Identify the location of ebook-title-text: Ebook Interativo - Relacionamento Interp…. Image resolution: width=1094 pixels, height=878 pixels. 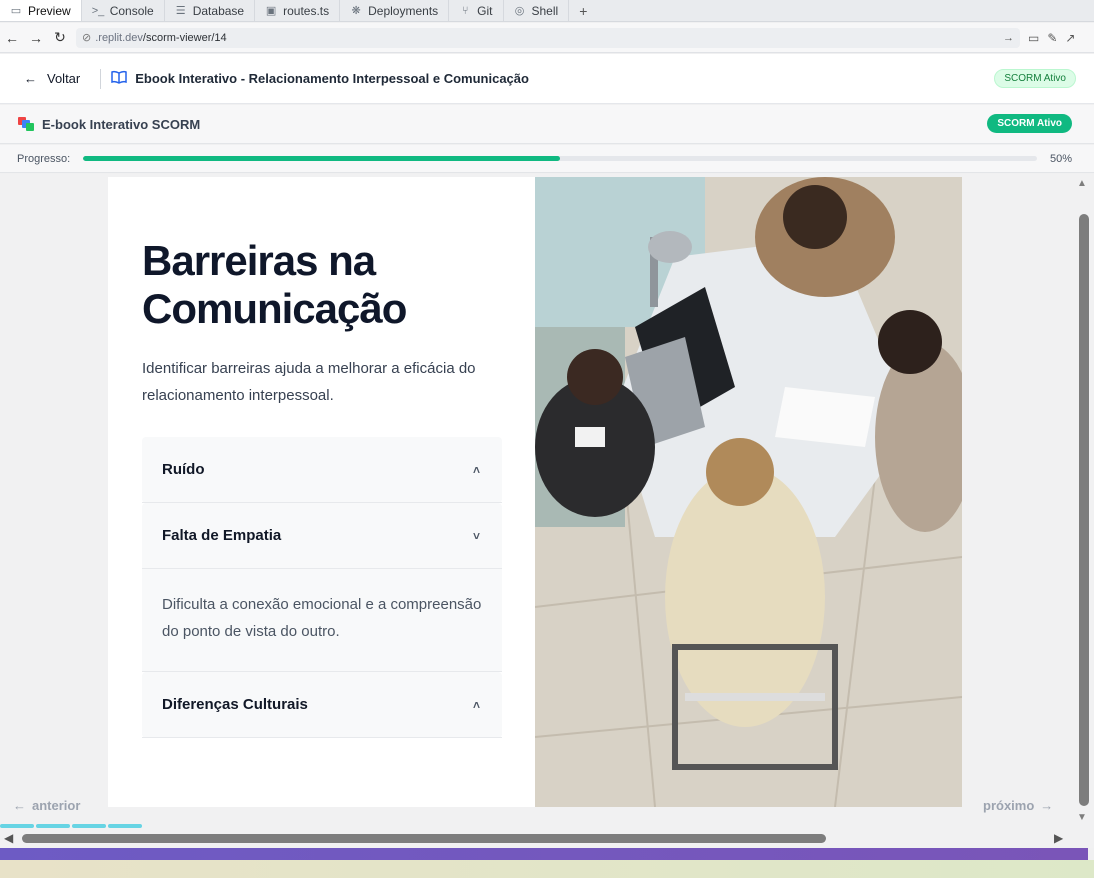
(332, 78).